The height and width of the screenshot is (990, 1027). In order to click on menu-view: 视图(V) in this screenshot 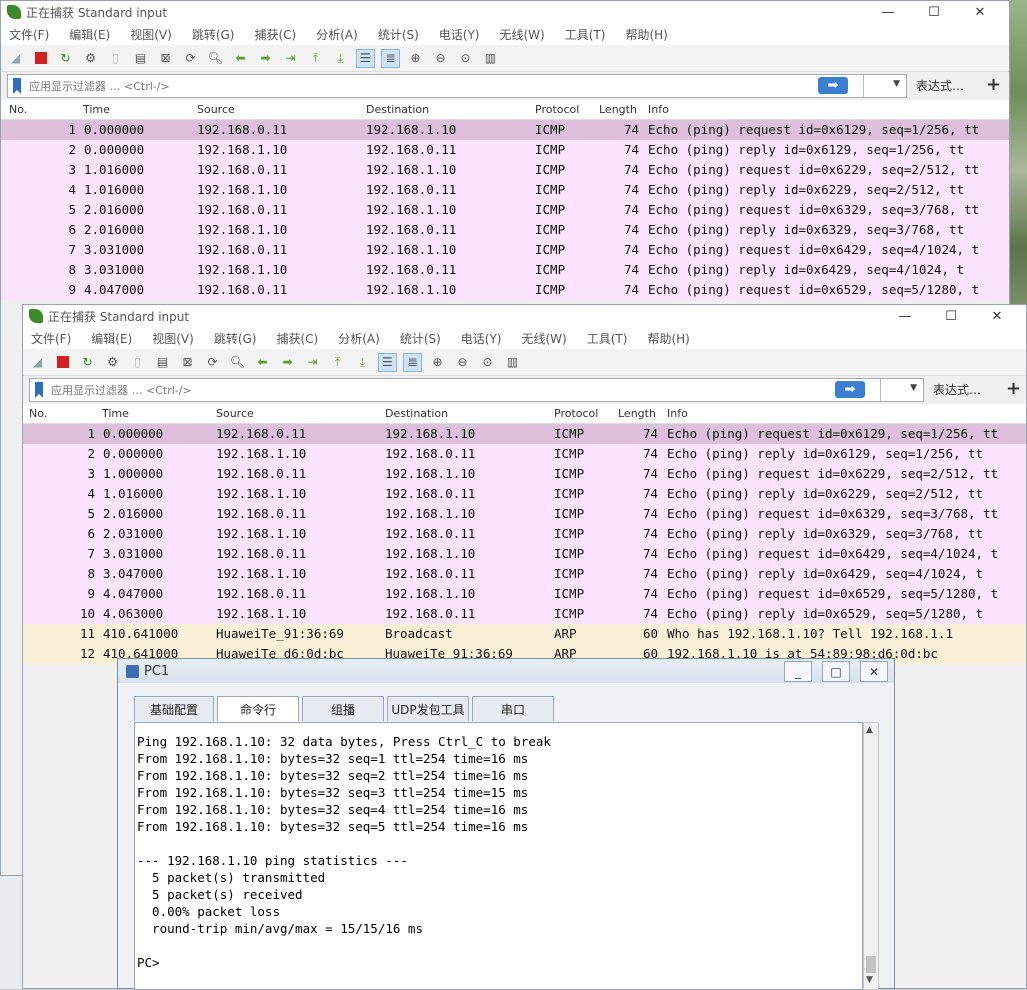, I will do `click(151, 34)`.